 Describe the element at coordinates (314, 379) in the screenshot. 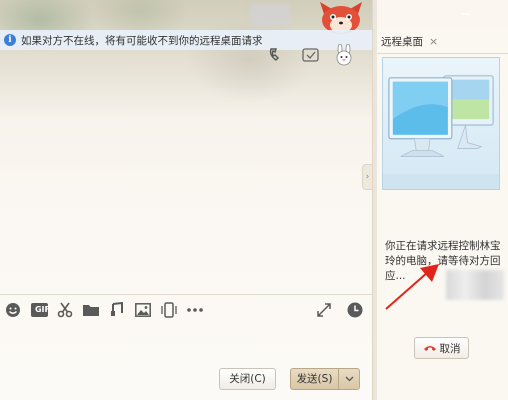

I see `send-button: 发送(S)` at that location.